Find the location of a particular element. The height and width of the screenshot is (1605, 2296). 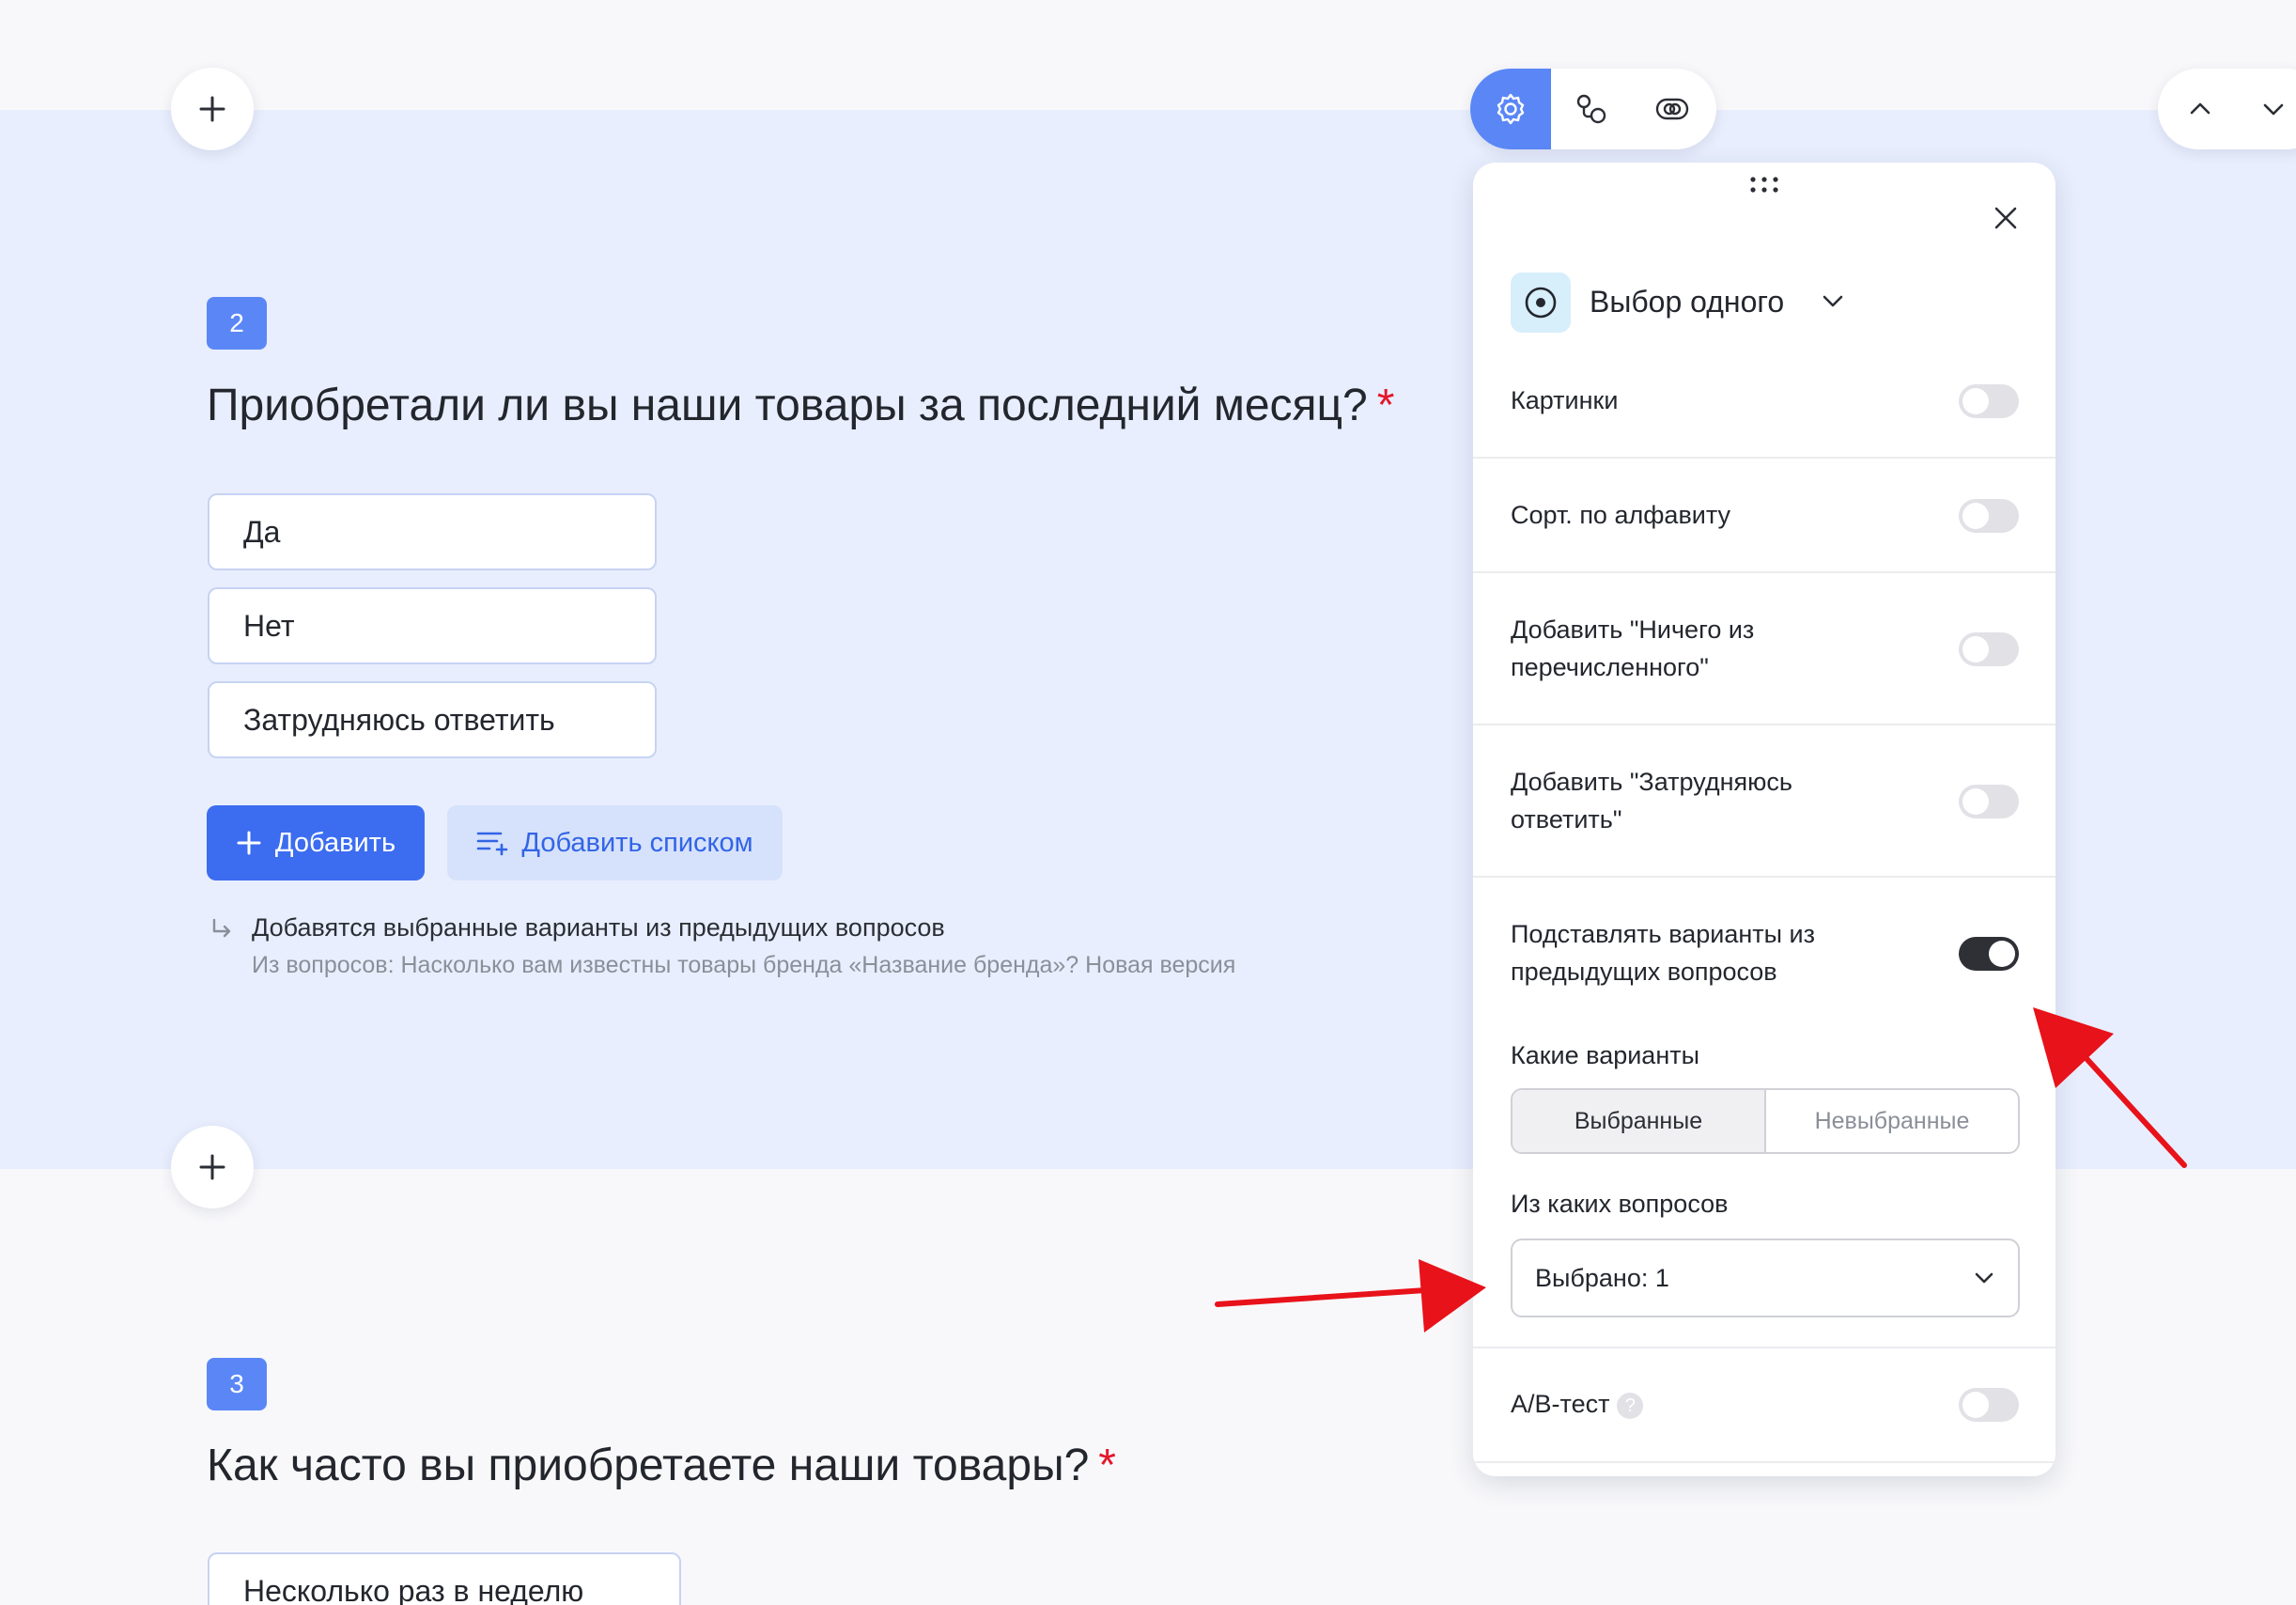

segment-selected: Выбранные is located at coordinates (1639, 1121).